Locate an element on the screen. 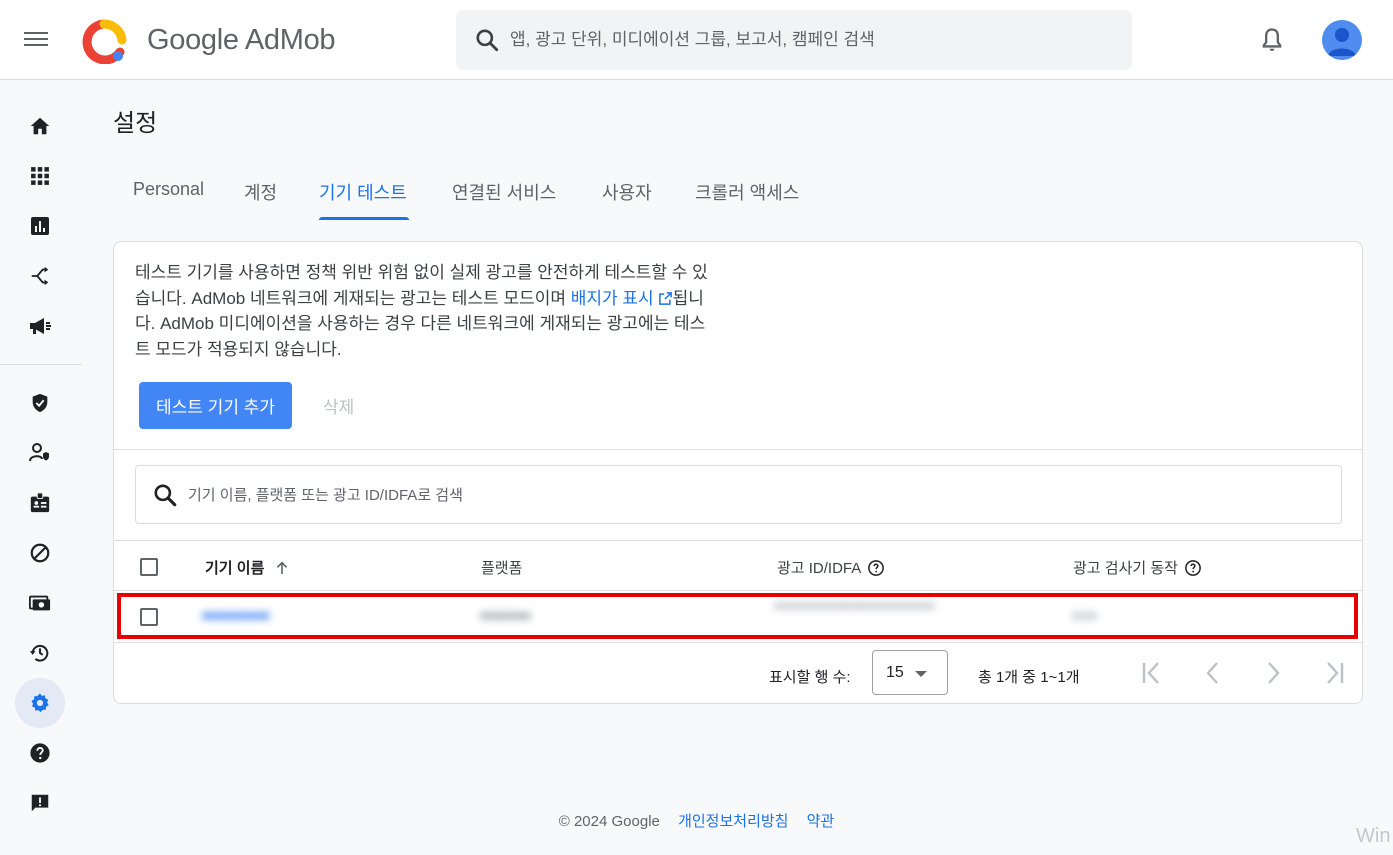  previous-page-icon is located at coordinates (1213, 673).